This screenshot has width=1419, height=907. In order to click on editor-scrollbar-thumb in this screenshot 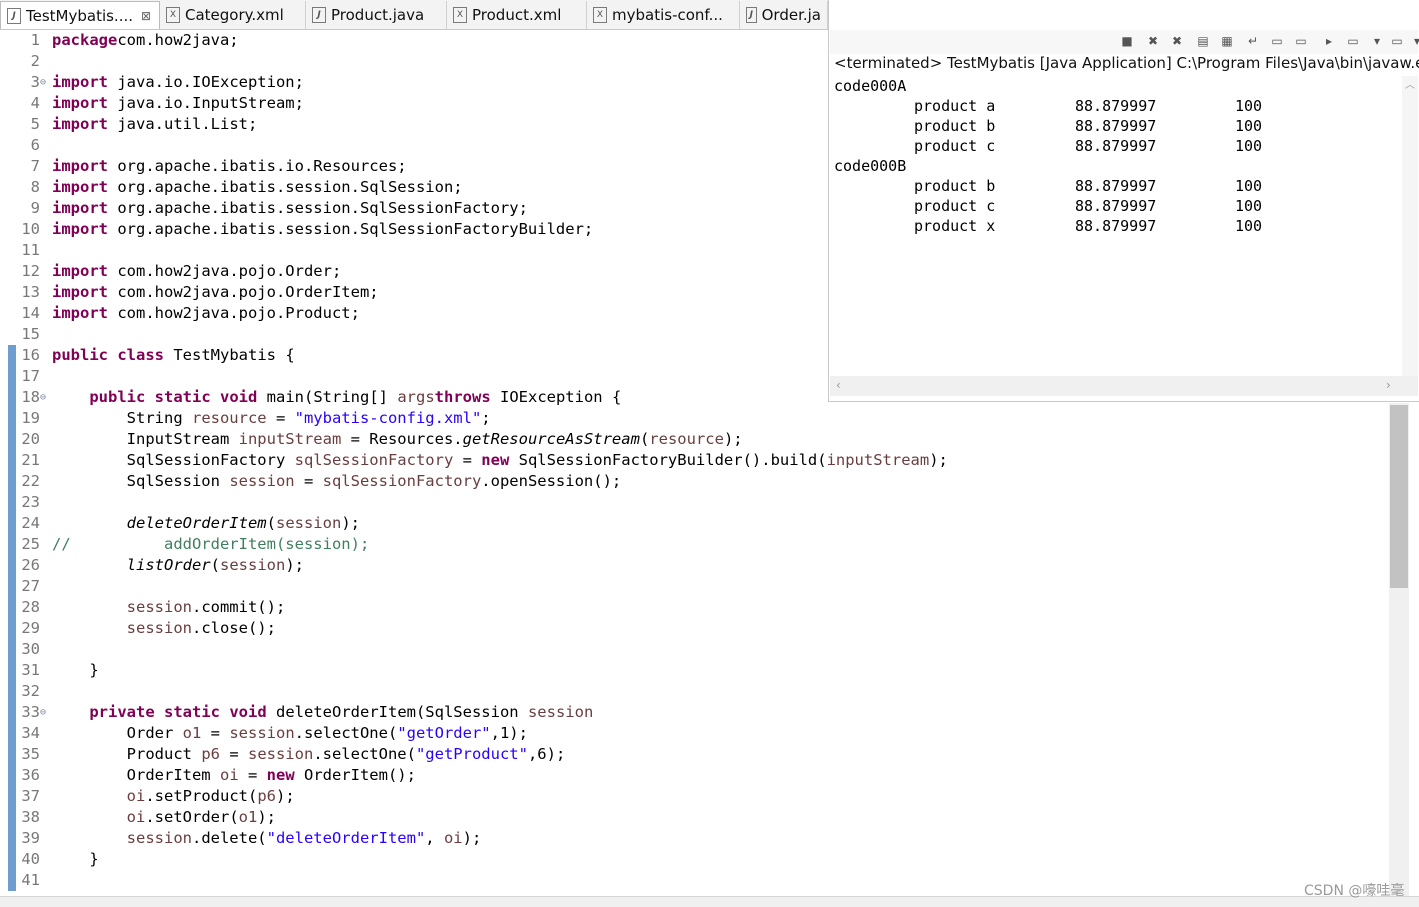, I will do `click(1399, 496)`.